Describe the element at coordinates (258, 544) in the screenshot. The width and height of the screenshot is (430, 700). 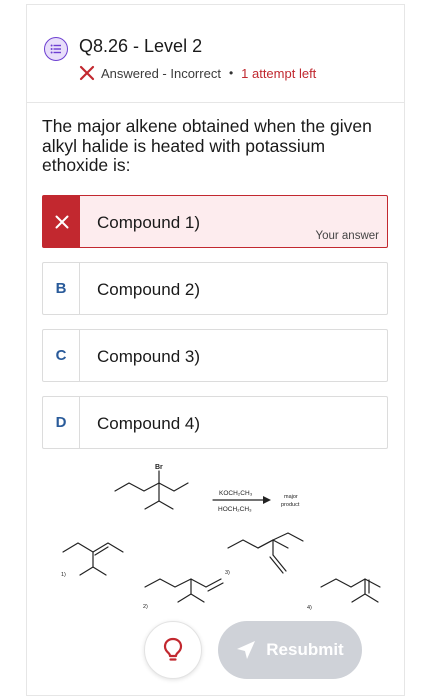
I see `compound-3-skeleton` at that location.